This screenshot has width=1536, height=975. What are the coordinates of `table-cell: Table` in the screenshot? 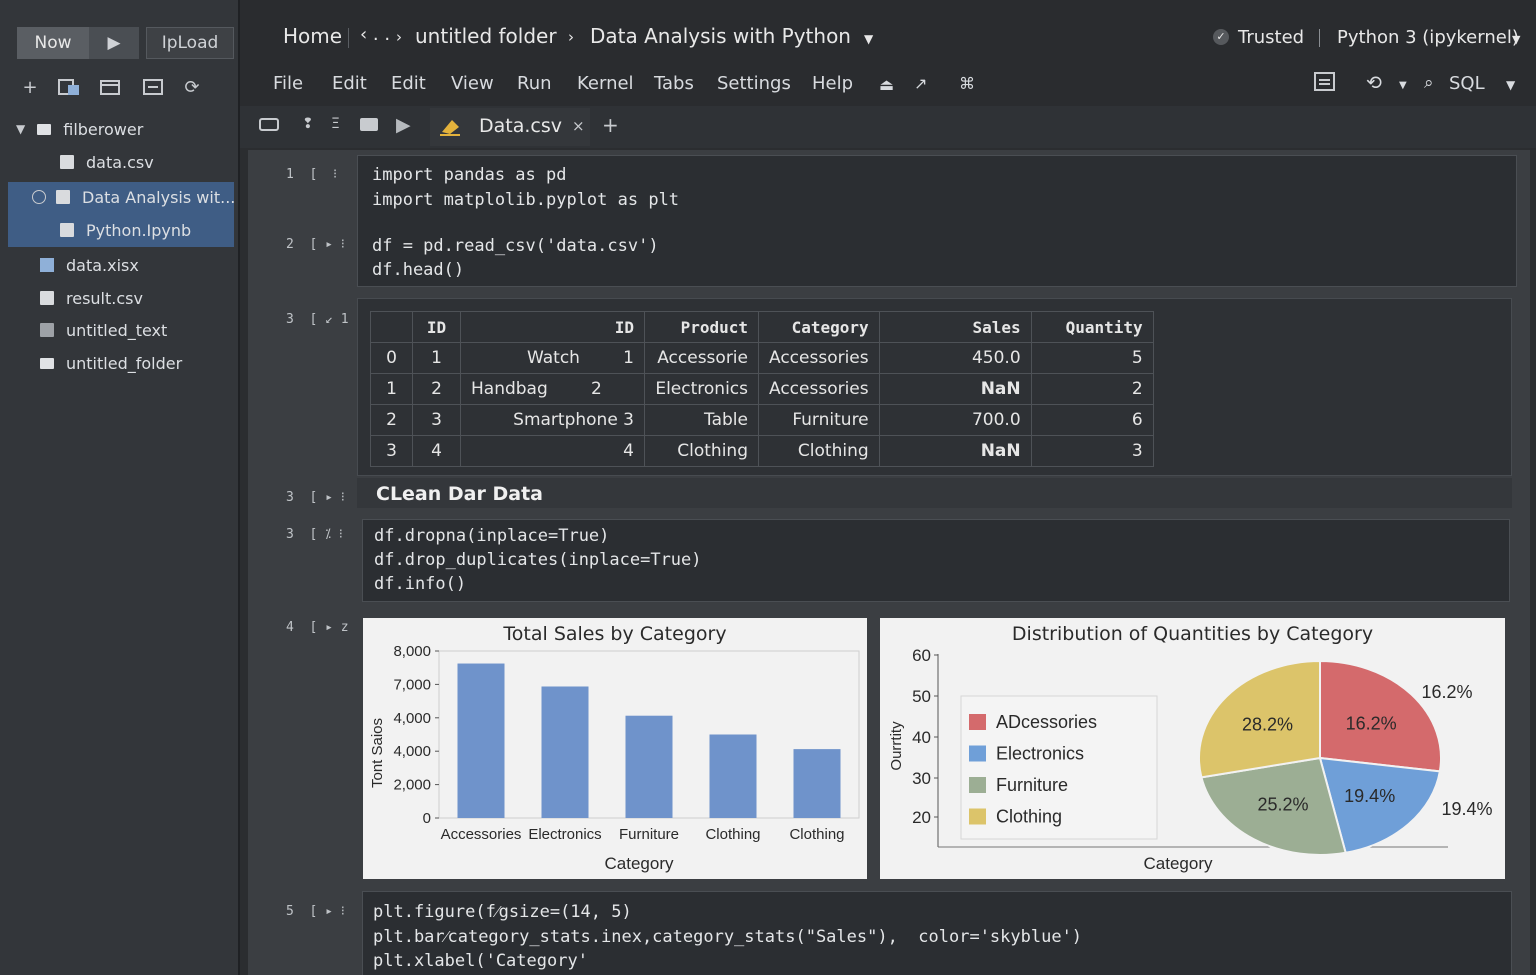 It's located at (701, 420).